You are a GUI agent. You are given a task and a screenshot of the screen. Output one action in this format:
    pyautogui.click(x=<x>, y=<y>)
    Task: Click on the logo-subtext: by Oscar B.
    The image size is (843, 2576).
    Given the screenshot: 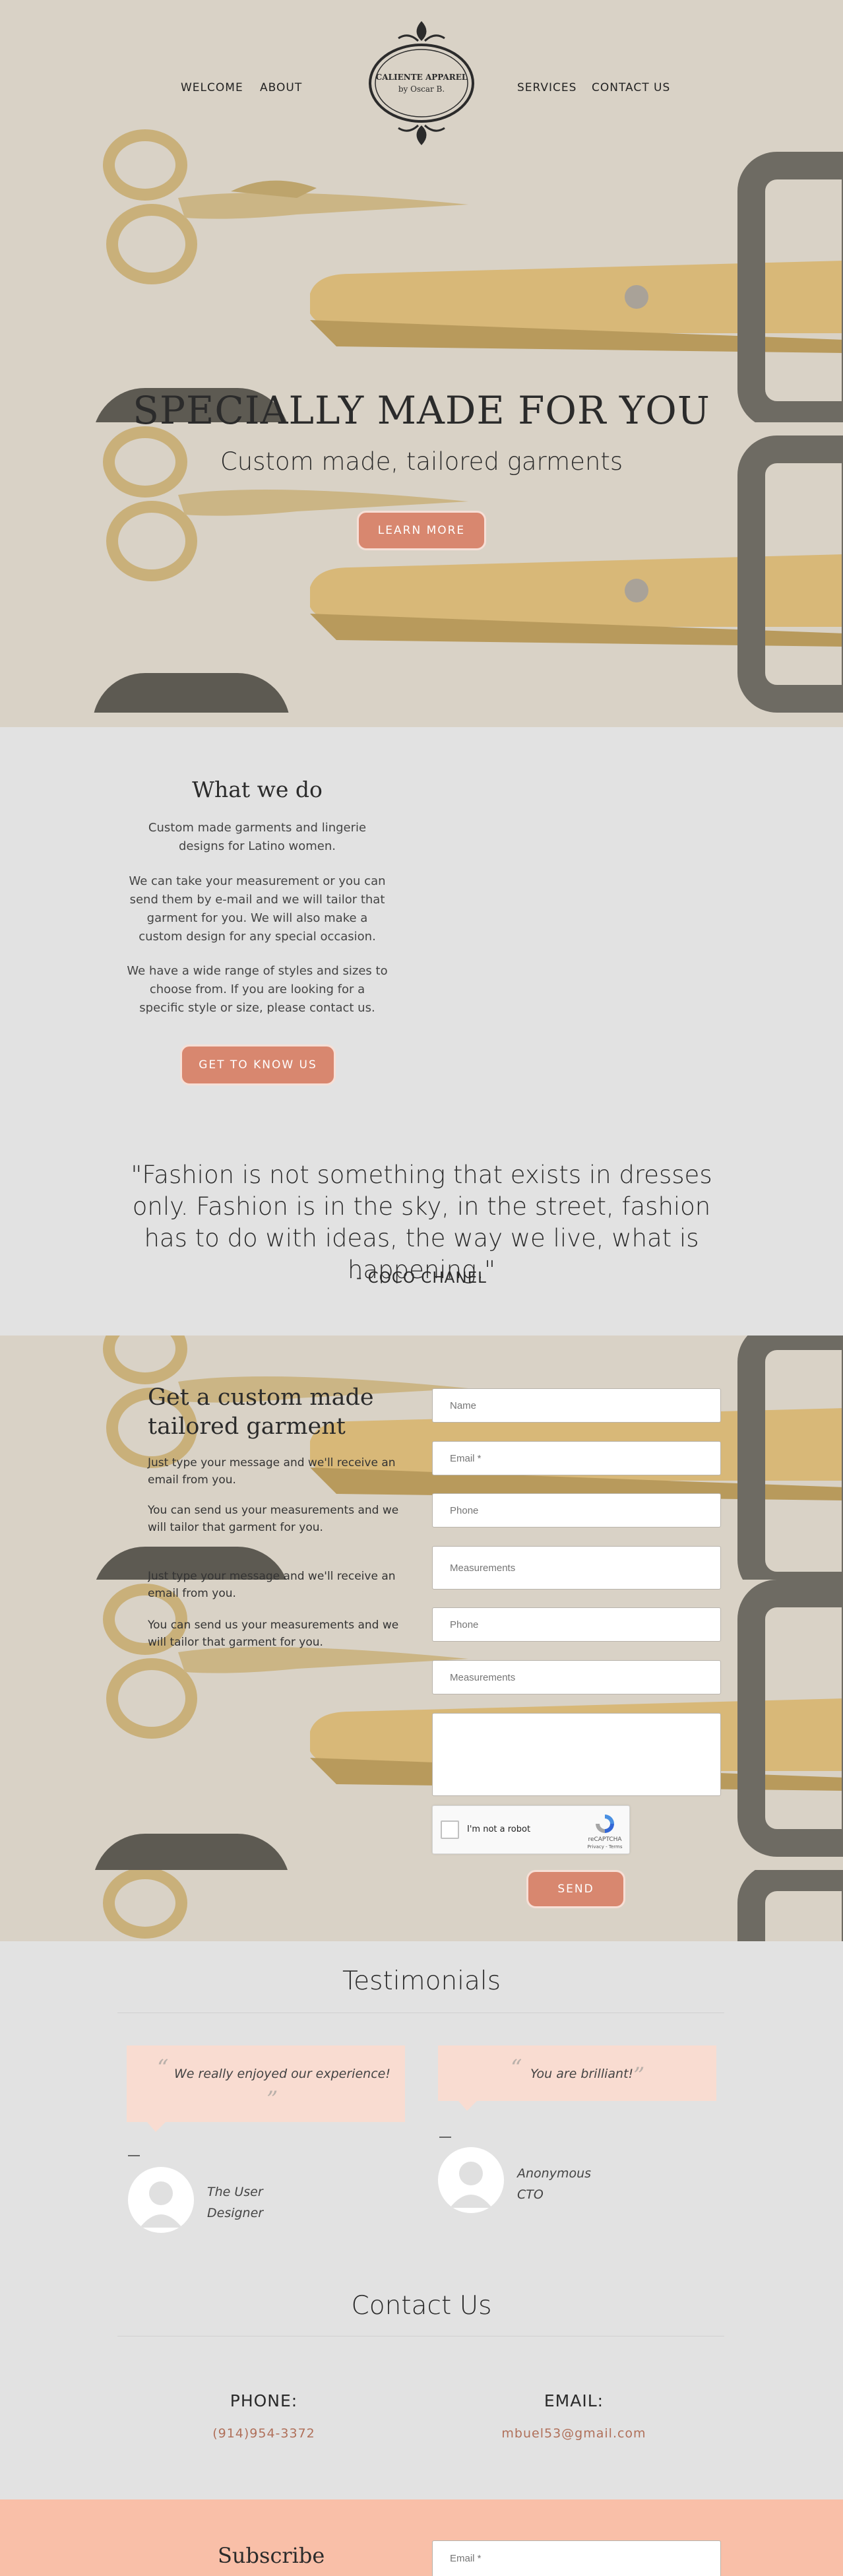 What is the action you would take?
    pyautogui.click(x=421, y=89)
    